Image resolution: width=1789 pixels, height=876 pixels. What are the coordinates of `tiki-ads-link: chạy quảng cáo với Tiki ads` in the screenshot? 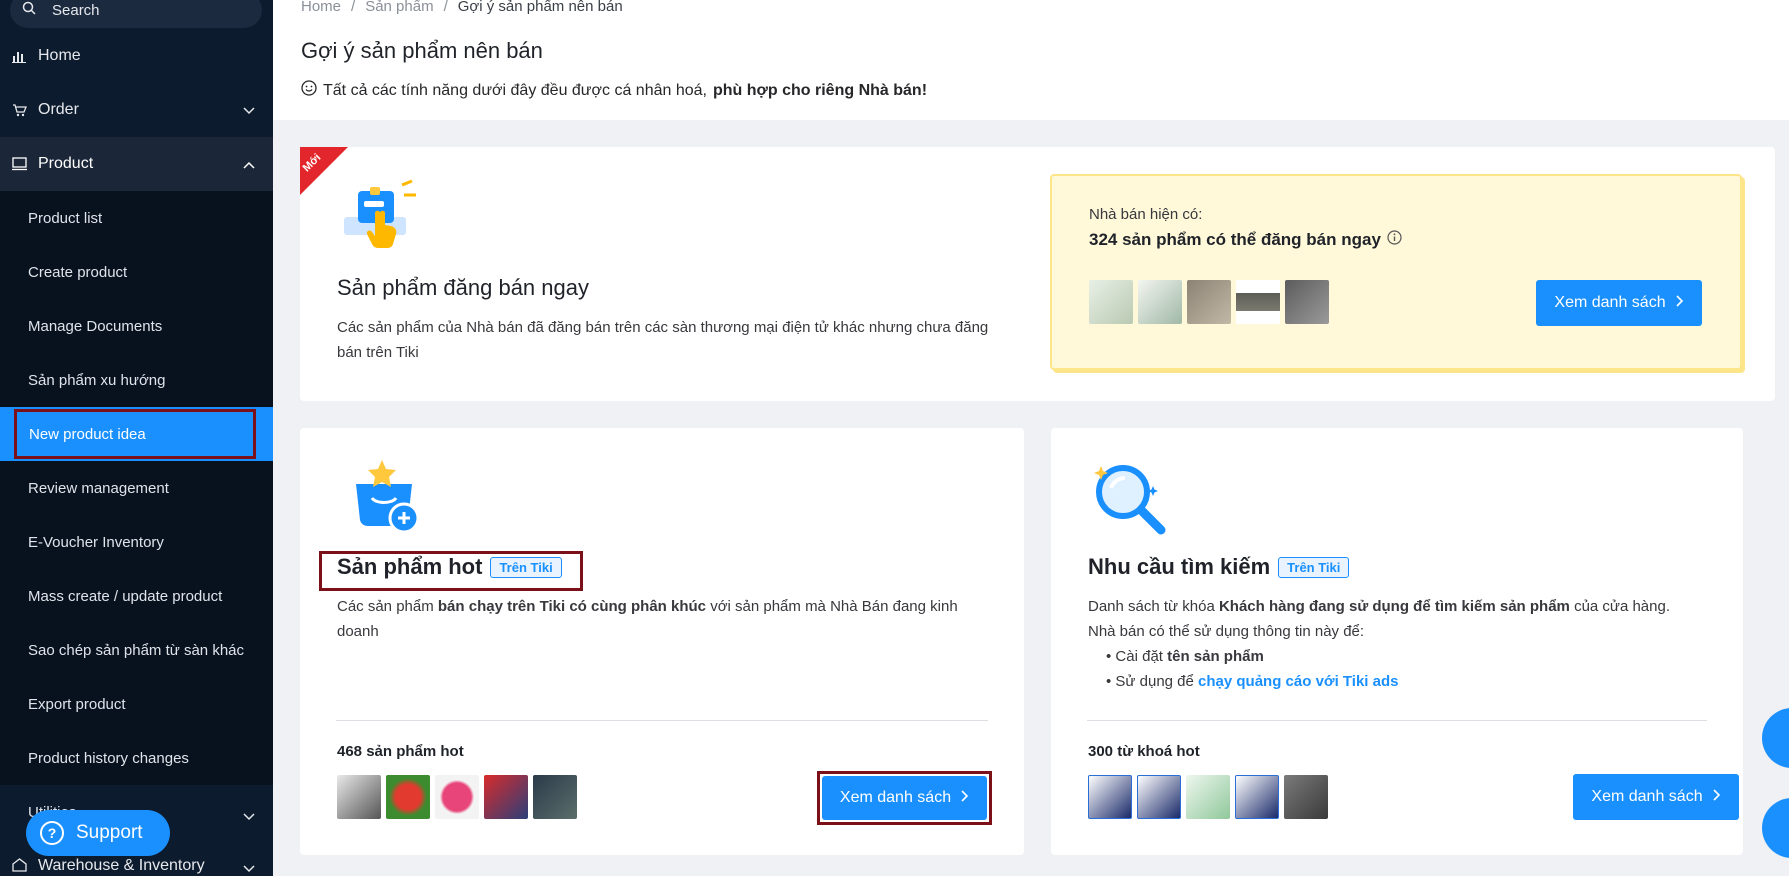 It's located at (1298, 681).